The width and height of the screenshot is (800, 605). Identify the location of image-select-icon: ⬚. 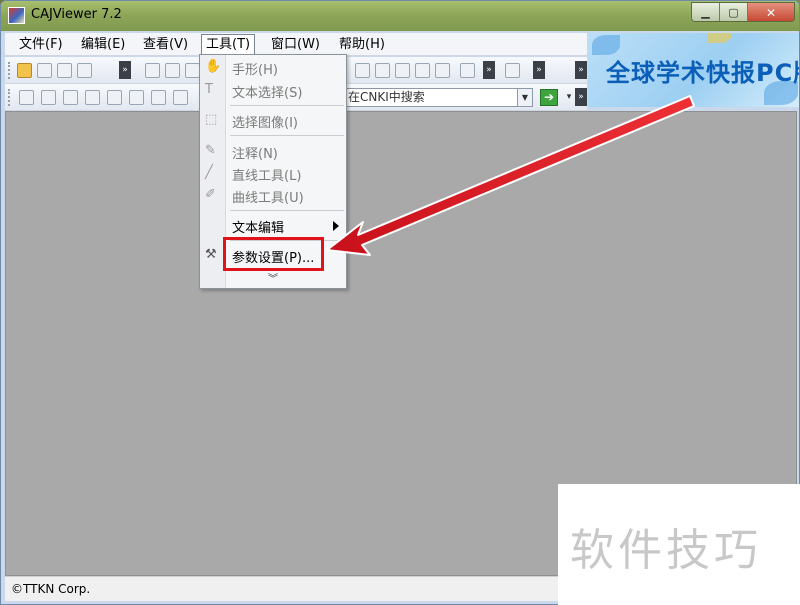
(211, 119).